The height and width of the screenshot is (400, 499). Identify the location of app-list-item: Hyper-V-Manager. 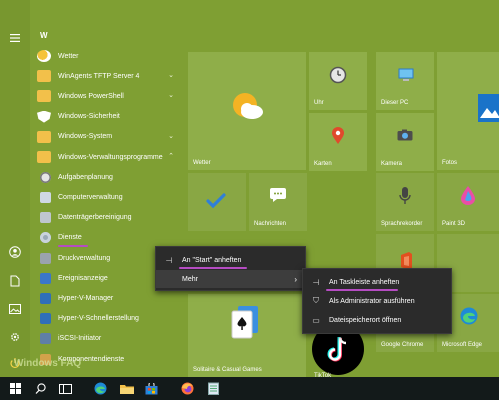
(107, 298).